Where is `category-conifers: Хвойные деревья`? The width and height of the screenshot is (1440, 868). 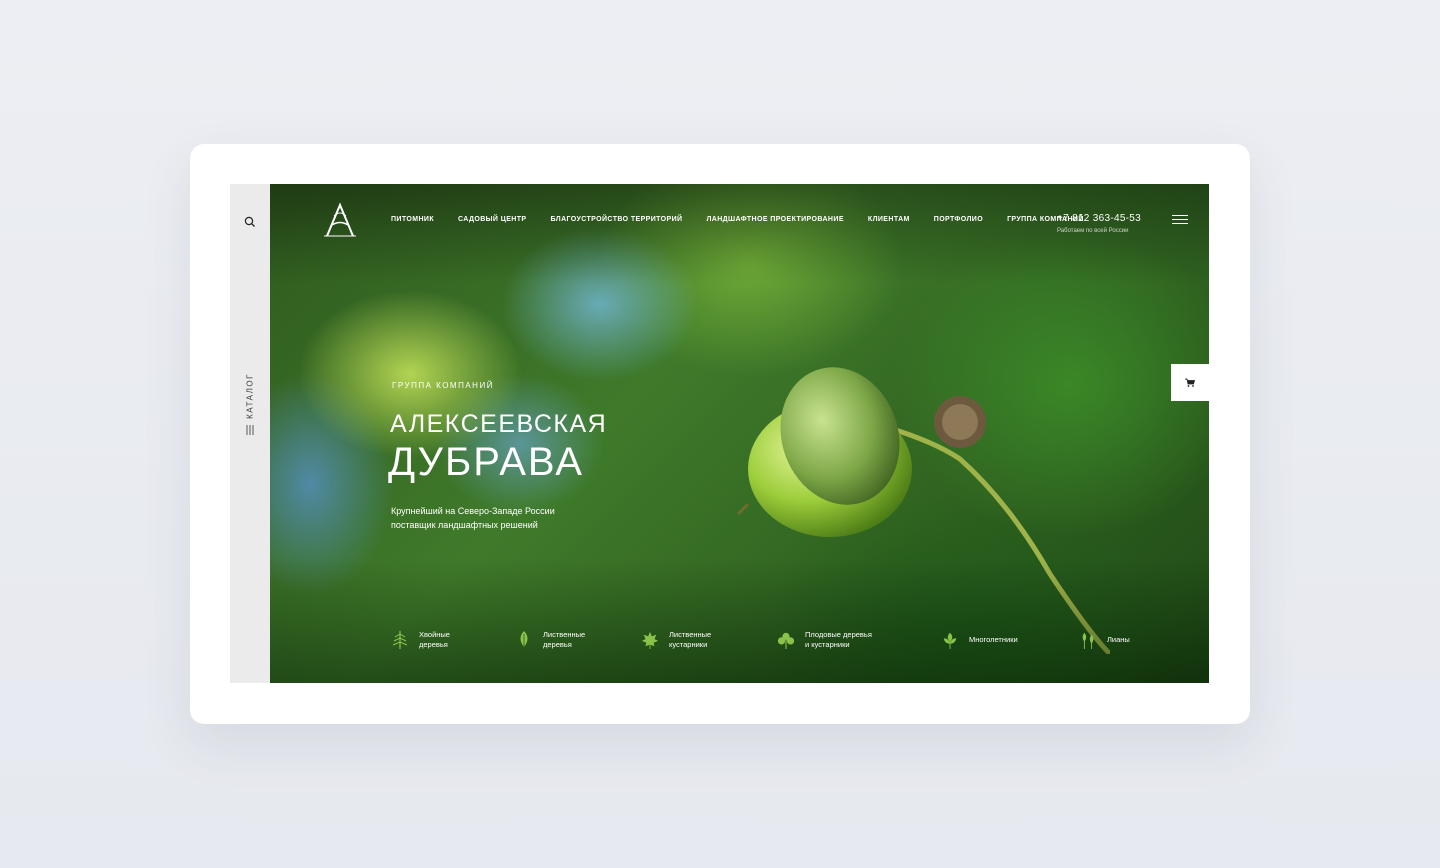 category-conifers: Хвойные деревья is located at coordinates (420, 640).